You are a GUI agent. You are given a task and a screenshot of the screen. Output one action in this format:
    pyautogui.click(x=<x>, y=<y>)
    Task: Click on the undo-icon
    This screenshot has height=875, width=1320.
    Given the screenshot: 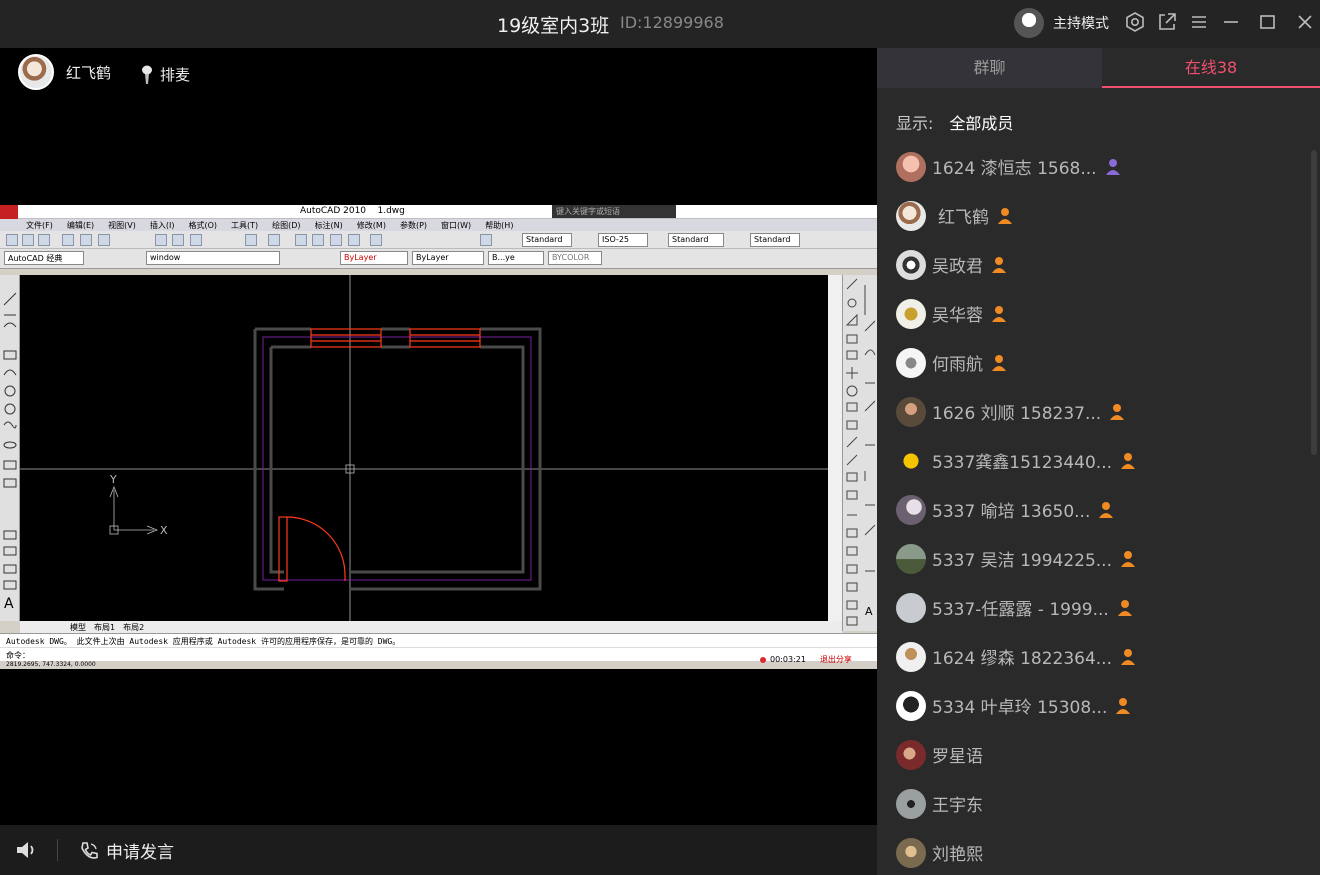 What is the action you would take?
    pyautogui.click(x=251, y=240)
    